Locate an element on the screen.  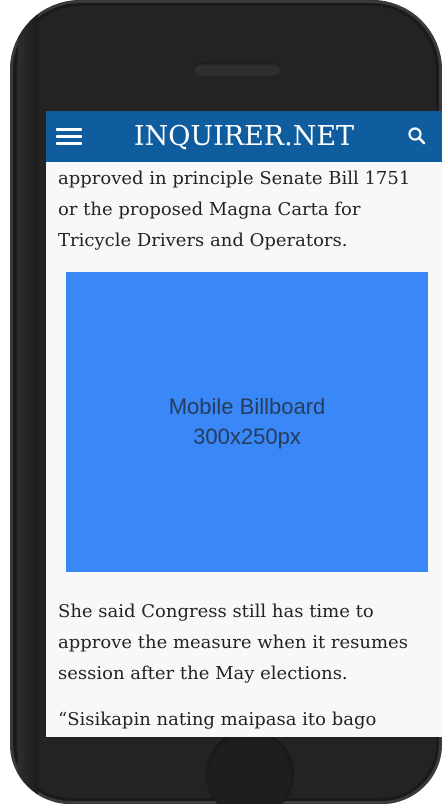
hamburger-menu-icon is located at coordinates (69, 137).